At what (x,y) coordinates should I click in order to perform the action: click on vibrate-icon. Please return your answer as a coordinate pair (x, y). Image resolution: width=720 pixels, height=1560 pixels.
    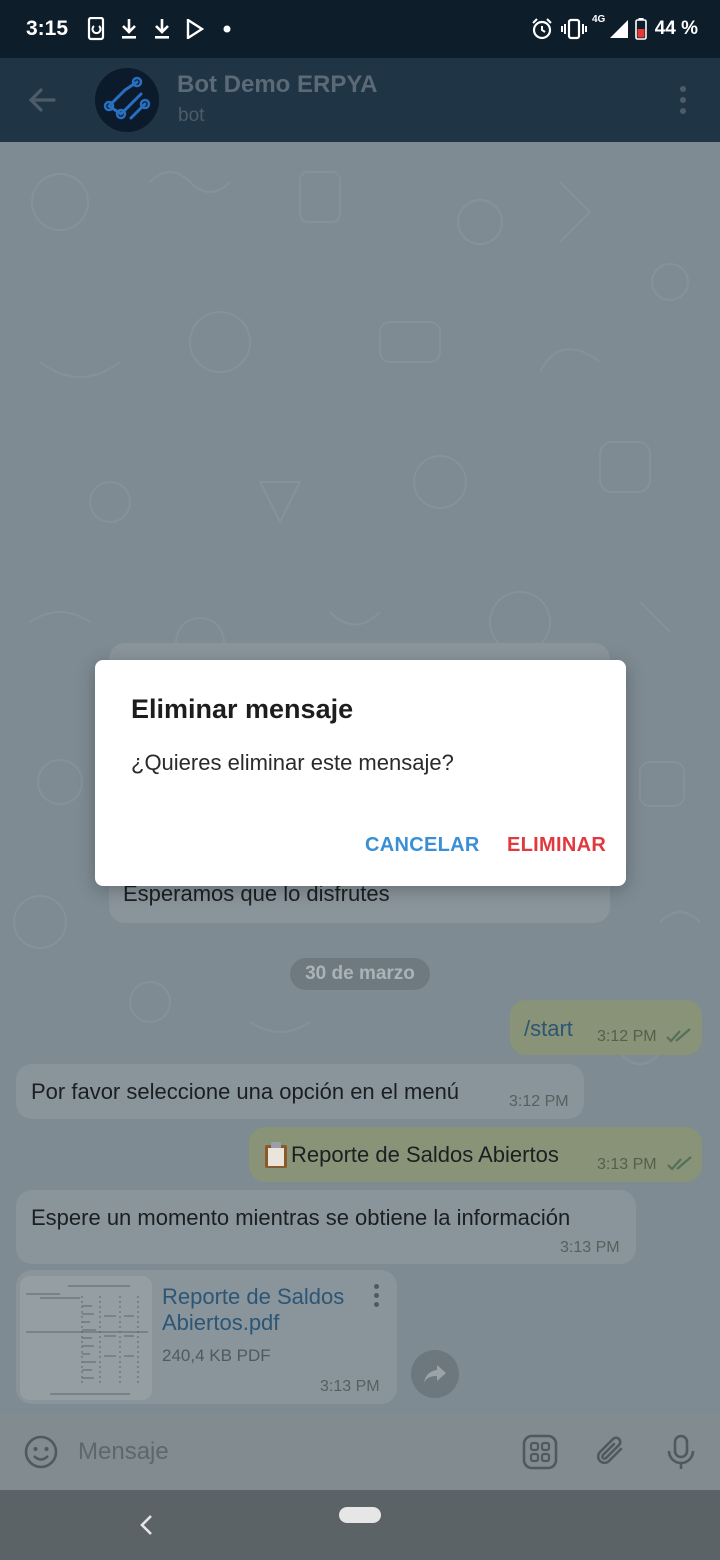
    Looking at the image, I should click on (574, 29).